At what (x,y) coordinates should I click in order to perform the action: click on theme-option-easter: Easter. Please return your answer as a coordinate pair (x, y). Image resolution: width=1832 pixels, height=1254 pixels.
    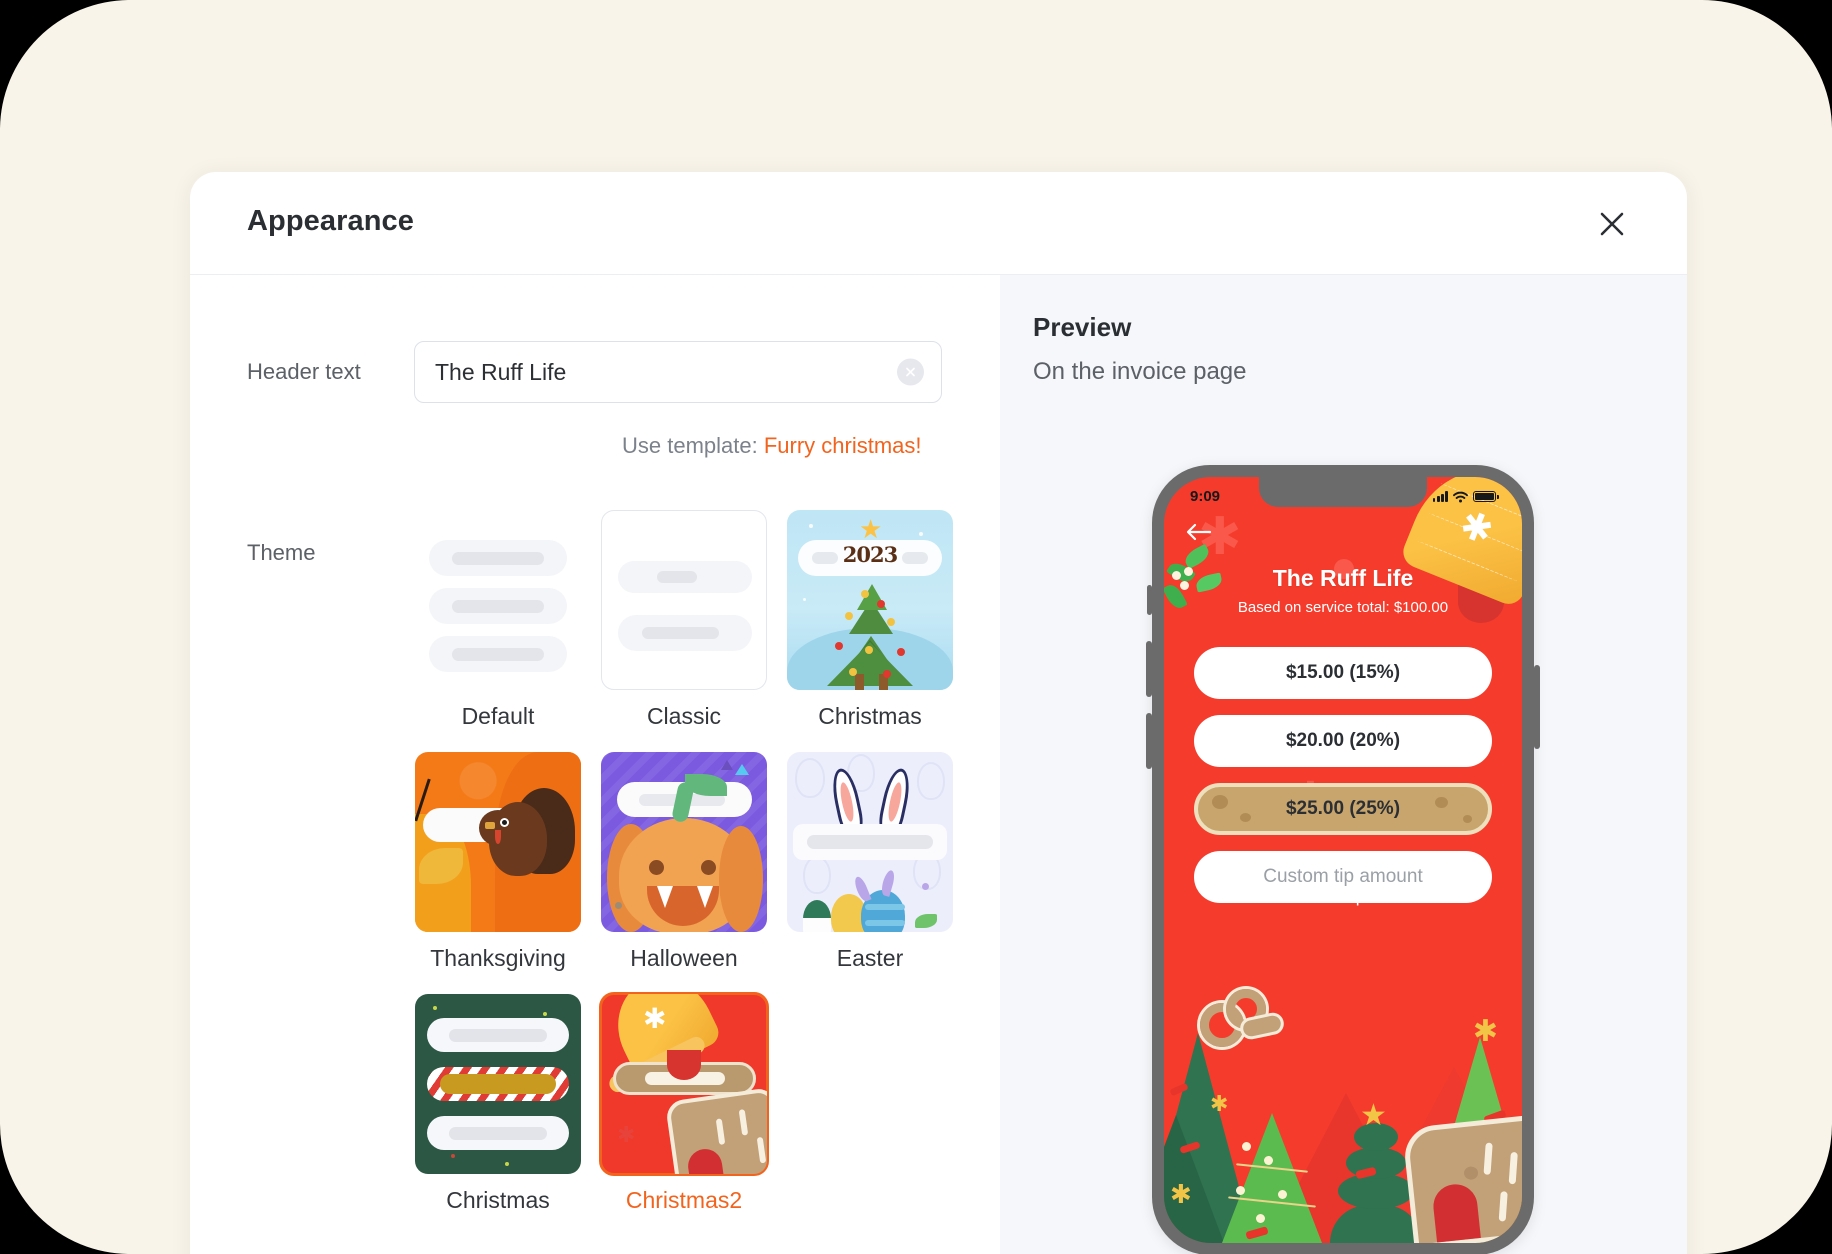
    Looking at the image, I should click on (870, 862).